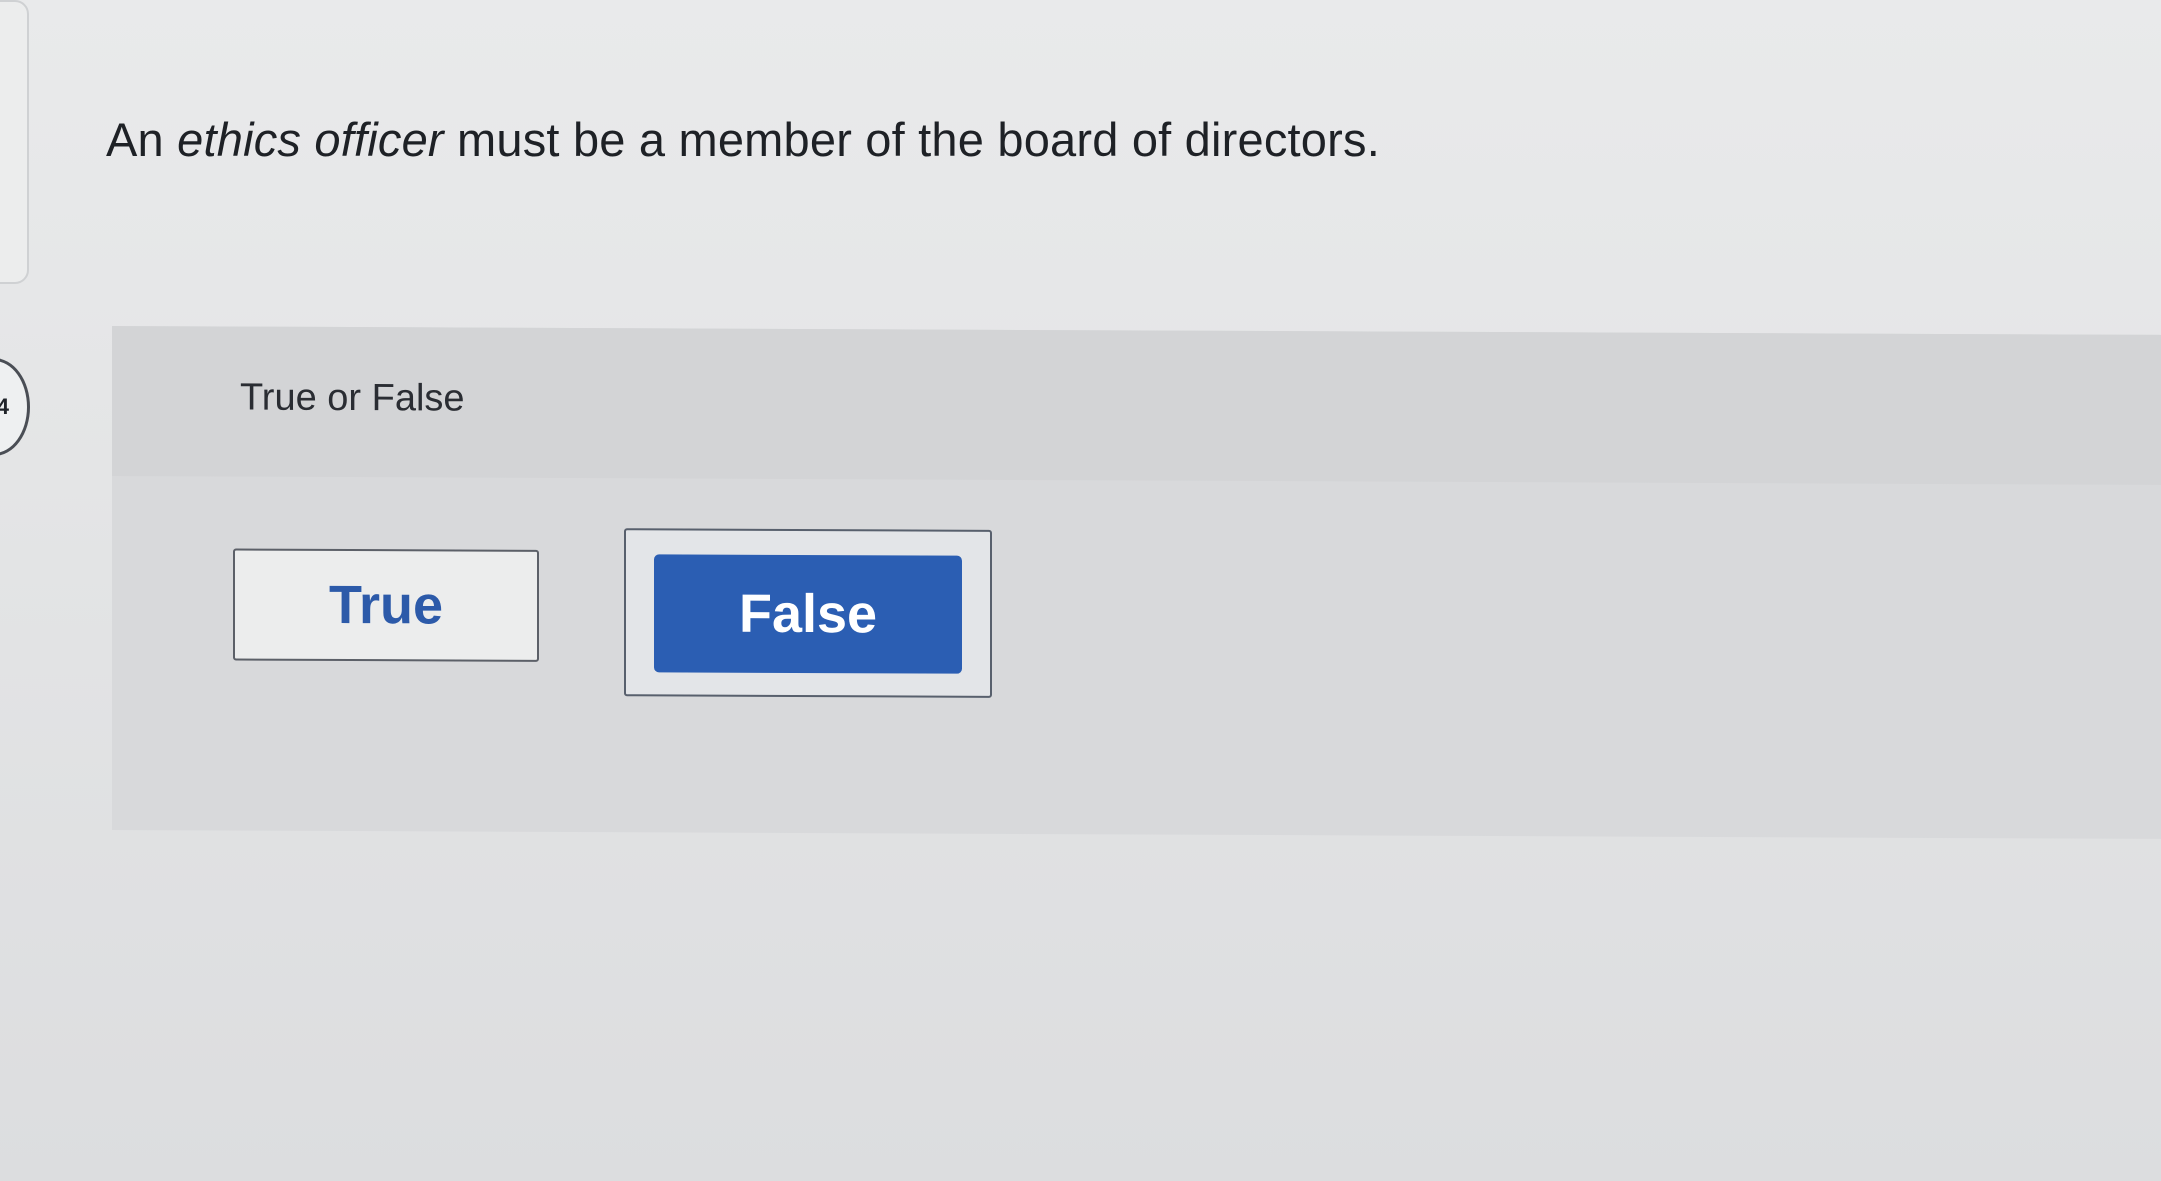  What do you see at coordinates (14, 142) in the screenshot?
I see `previous-question-tab` at bounding box center [14, 142].